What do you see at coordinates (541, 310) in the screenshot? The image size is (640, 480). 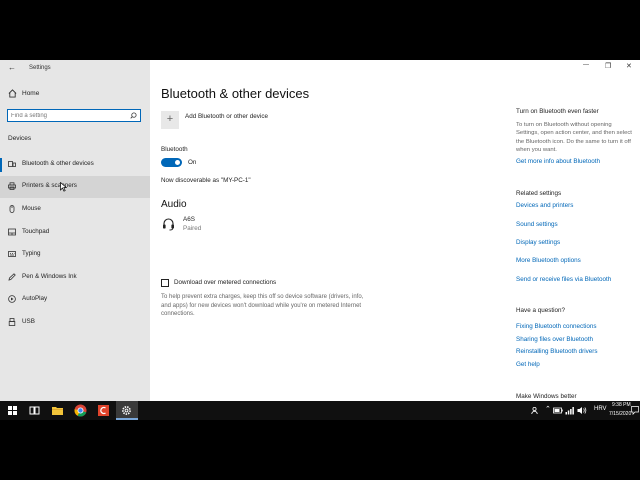 I see `question-heading: Have a question?` at bounding box center [541, 310].